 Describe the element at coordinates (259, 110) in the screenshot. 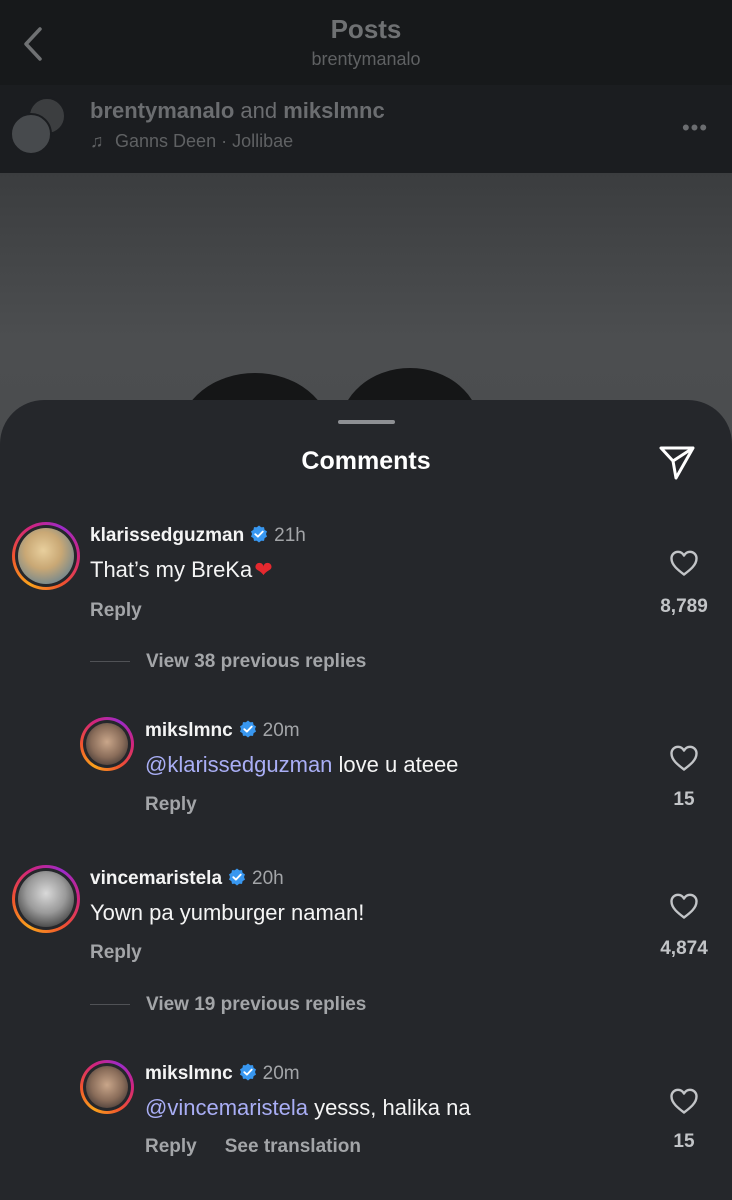

I see `author-joiner: and` at that location.